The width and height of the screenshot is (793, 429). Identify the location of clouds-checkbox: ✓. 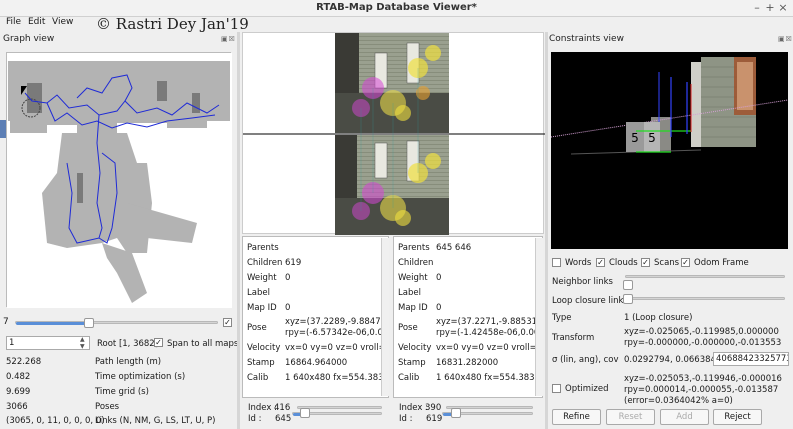
(600, 262).